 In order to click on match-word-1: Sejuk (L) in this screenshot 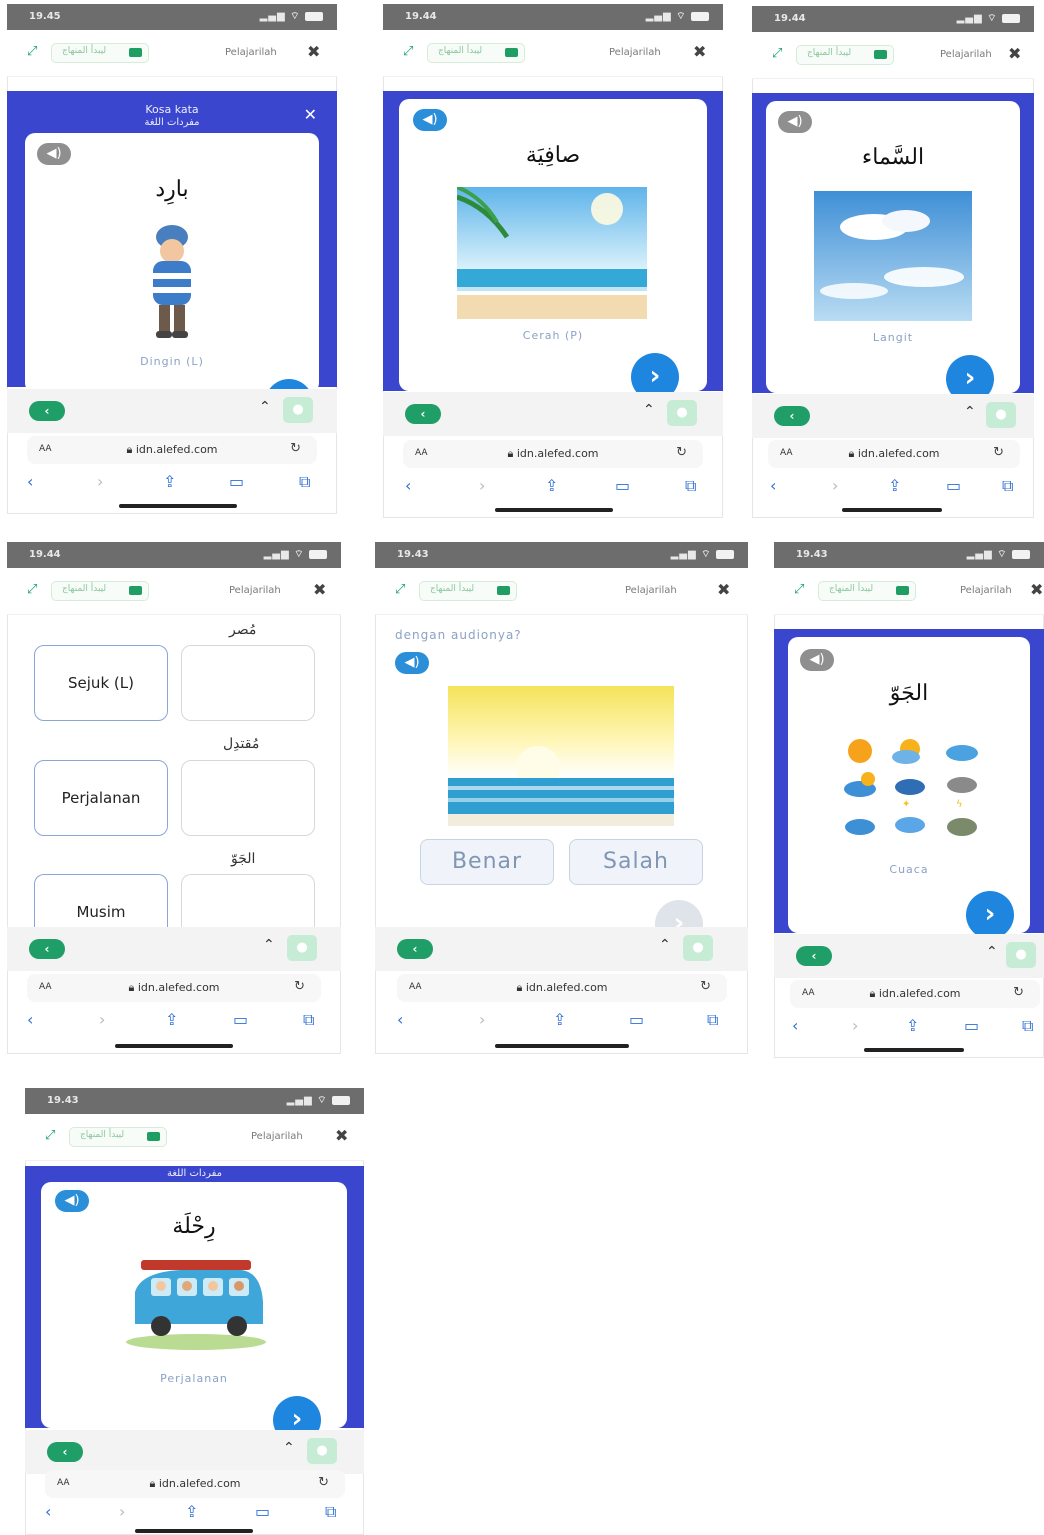, I will do `click(101, 683)`.